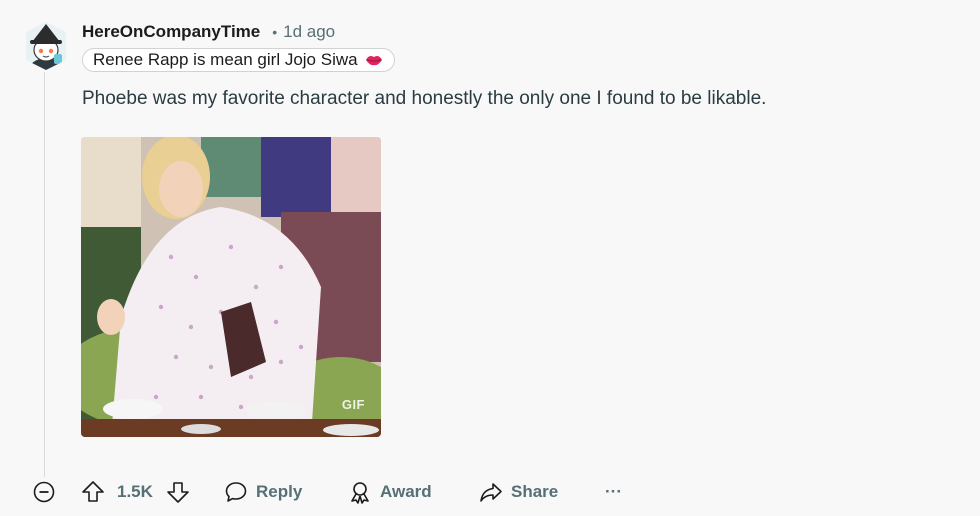 This screenshot has width=980, height=516. Describe the element at coordinates (279, 491) in the screenshot. I see `reply-label: Reply` at that location.